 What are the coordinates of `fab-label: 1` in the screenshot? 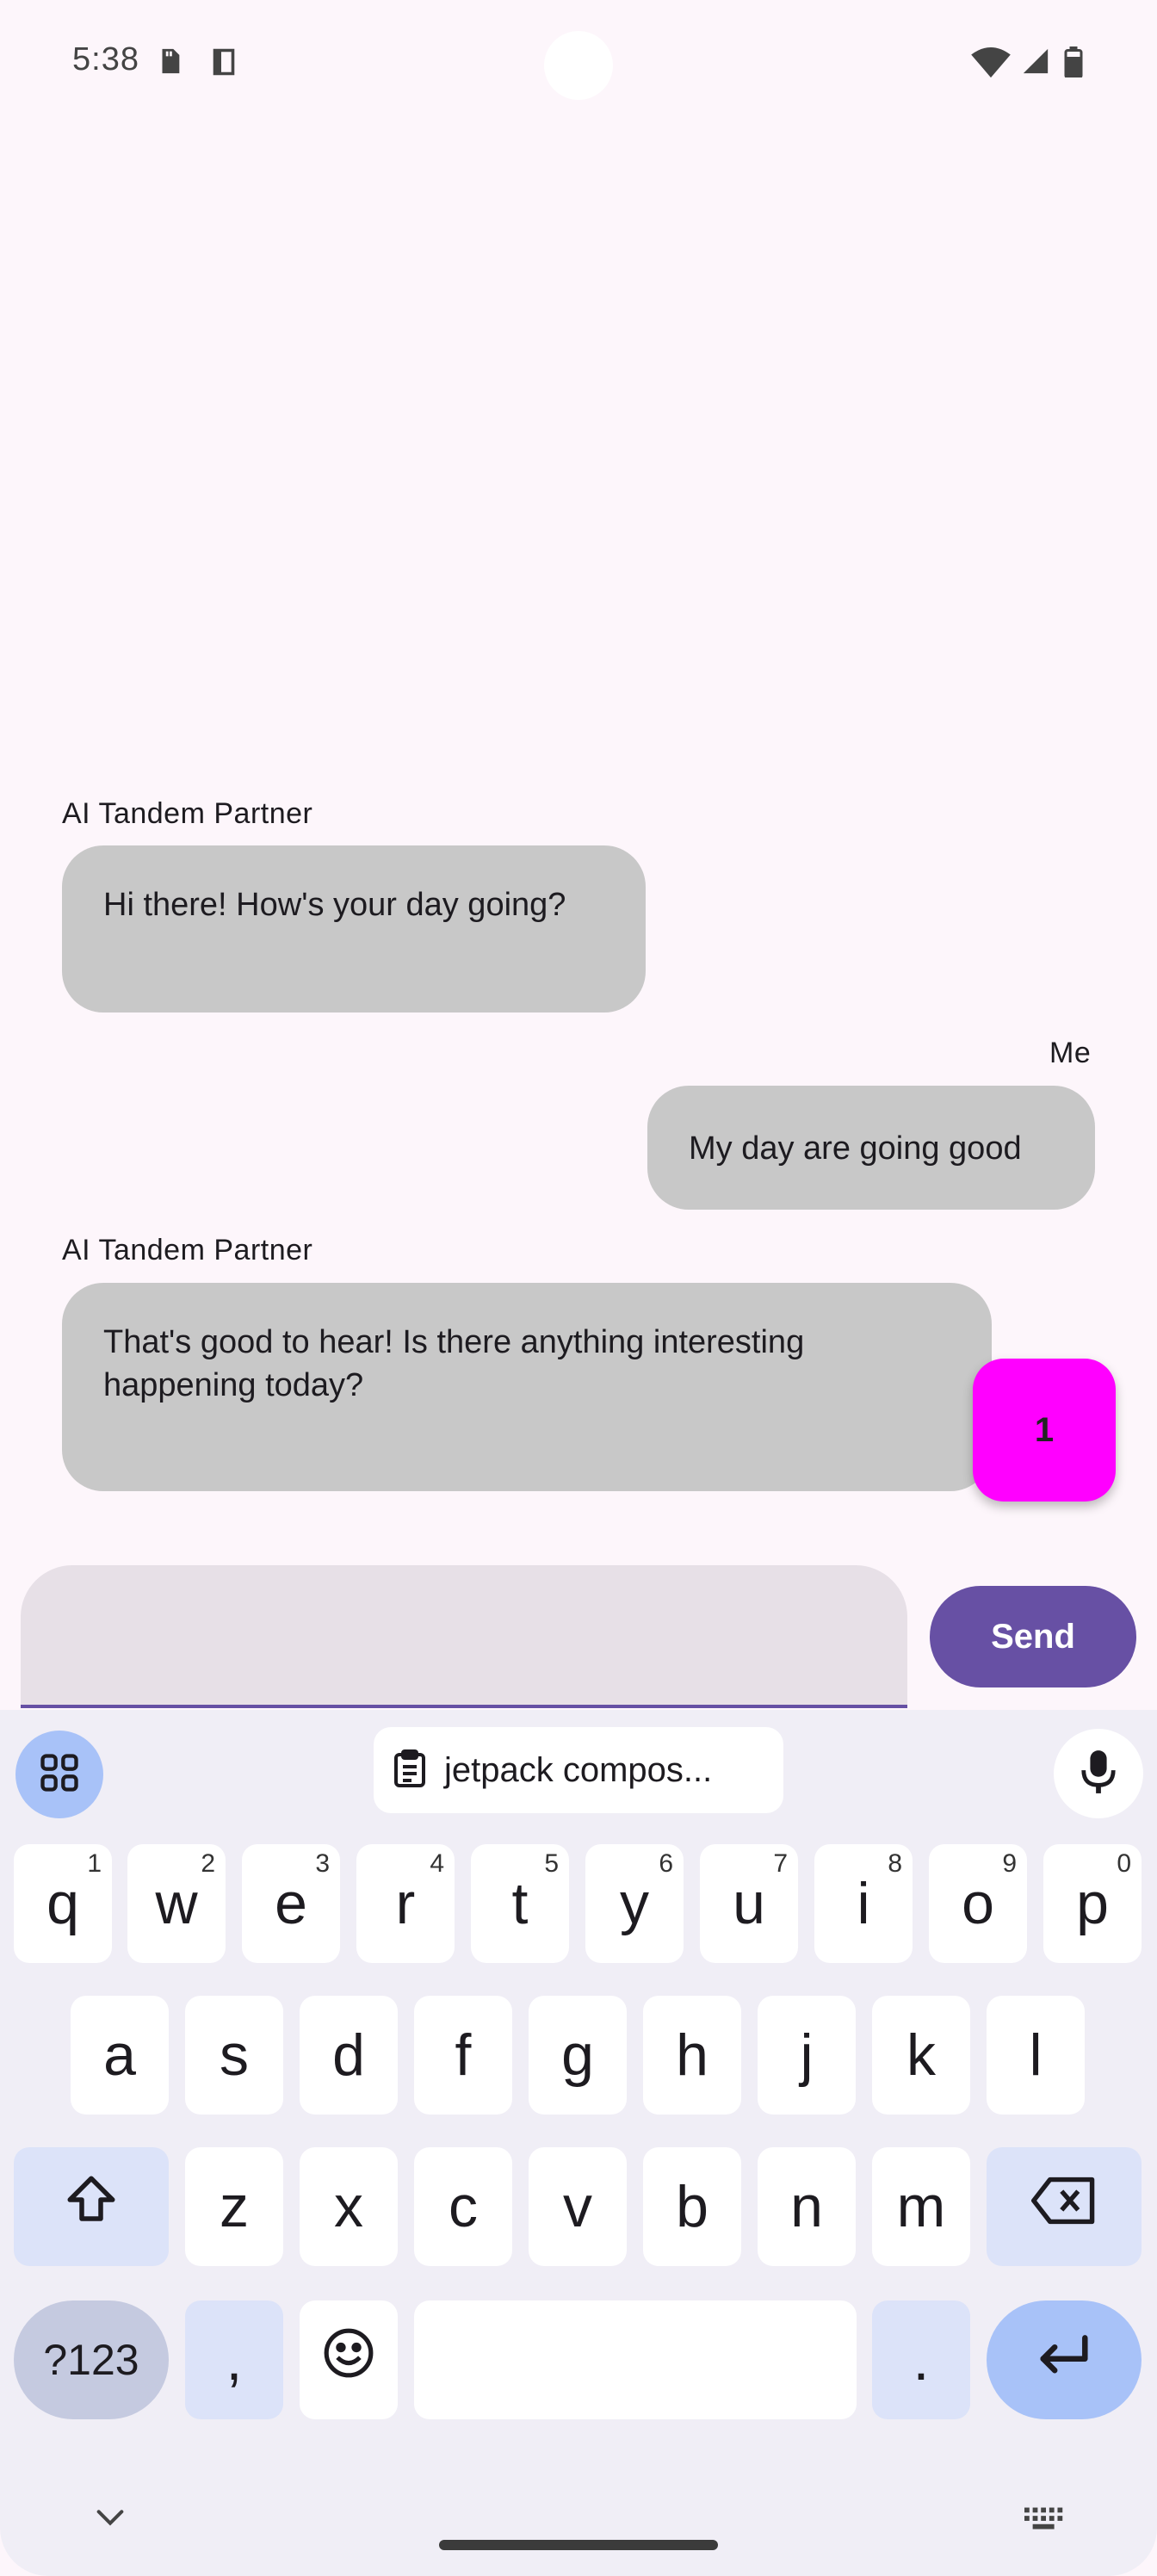 It's located at (1045, 1429).